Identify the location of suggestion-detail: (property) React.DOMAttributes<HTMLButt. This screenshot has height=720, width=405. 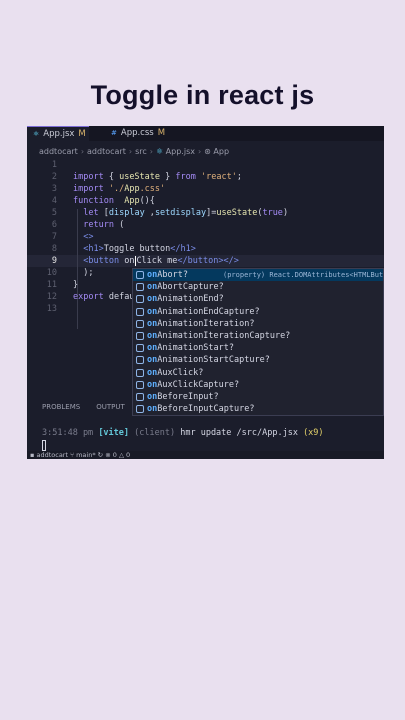
(303, 275).